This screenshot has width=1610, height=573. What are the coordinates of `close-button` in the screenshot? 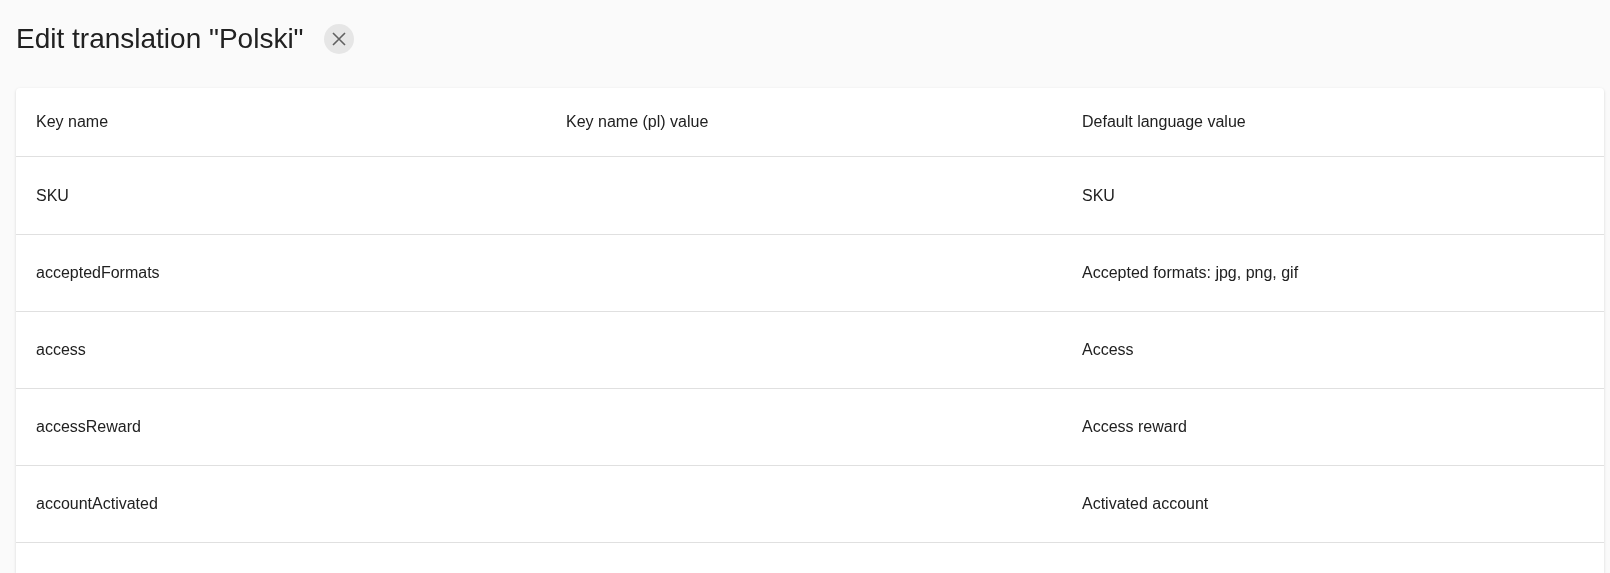 It's located at (338, 39).